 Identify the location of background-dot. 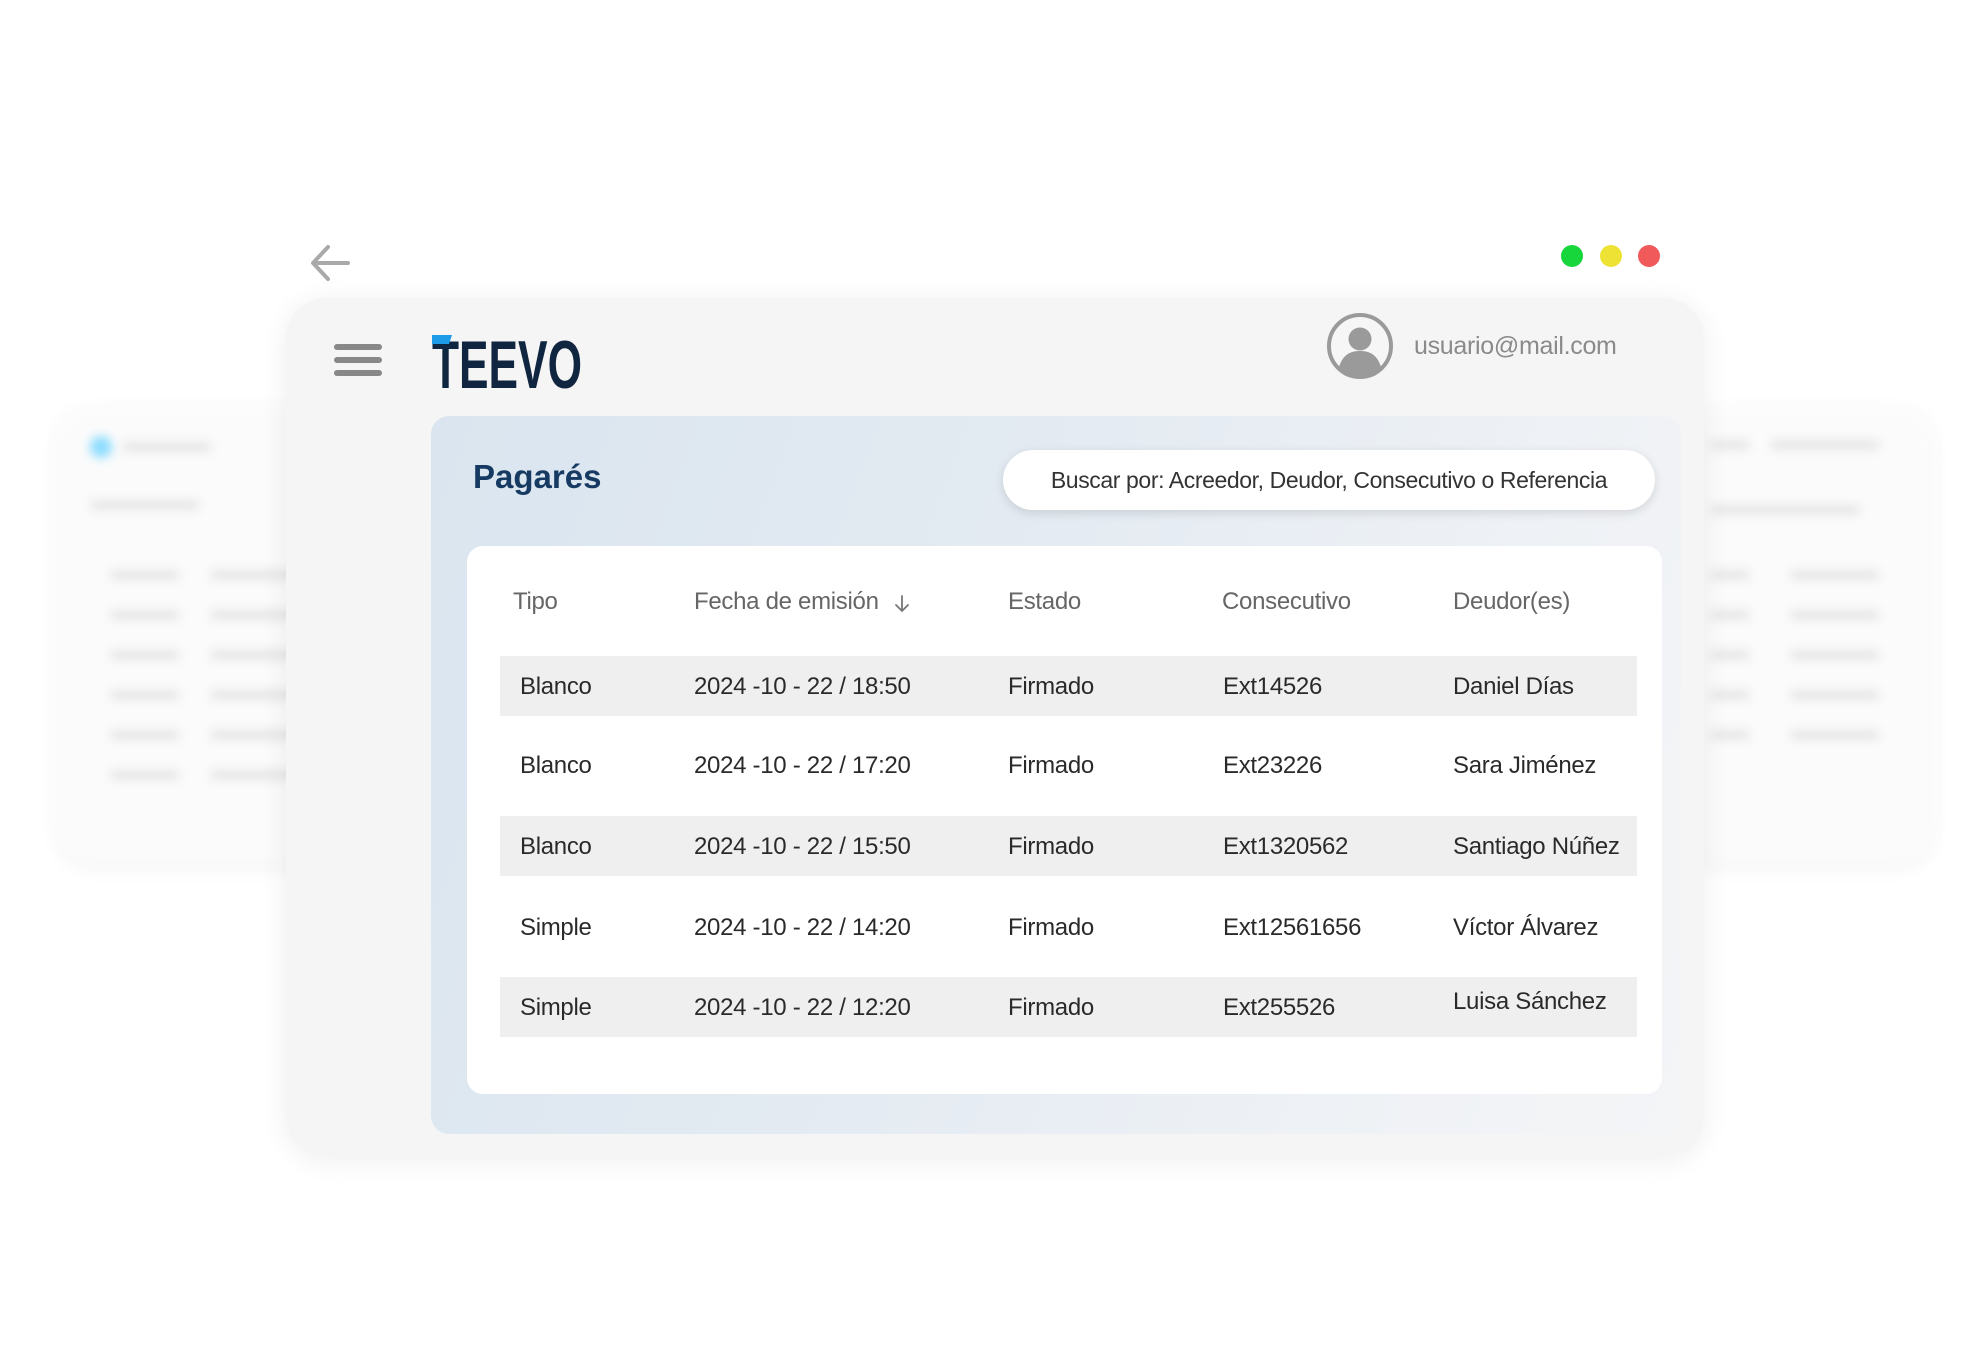
(101, 447).